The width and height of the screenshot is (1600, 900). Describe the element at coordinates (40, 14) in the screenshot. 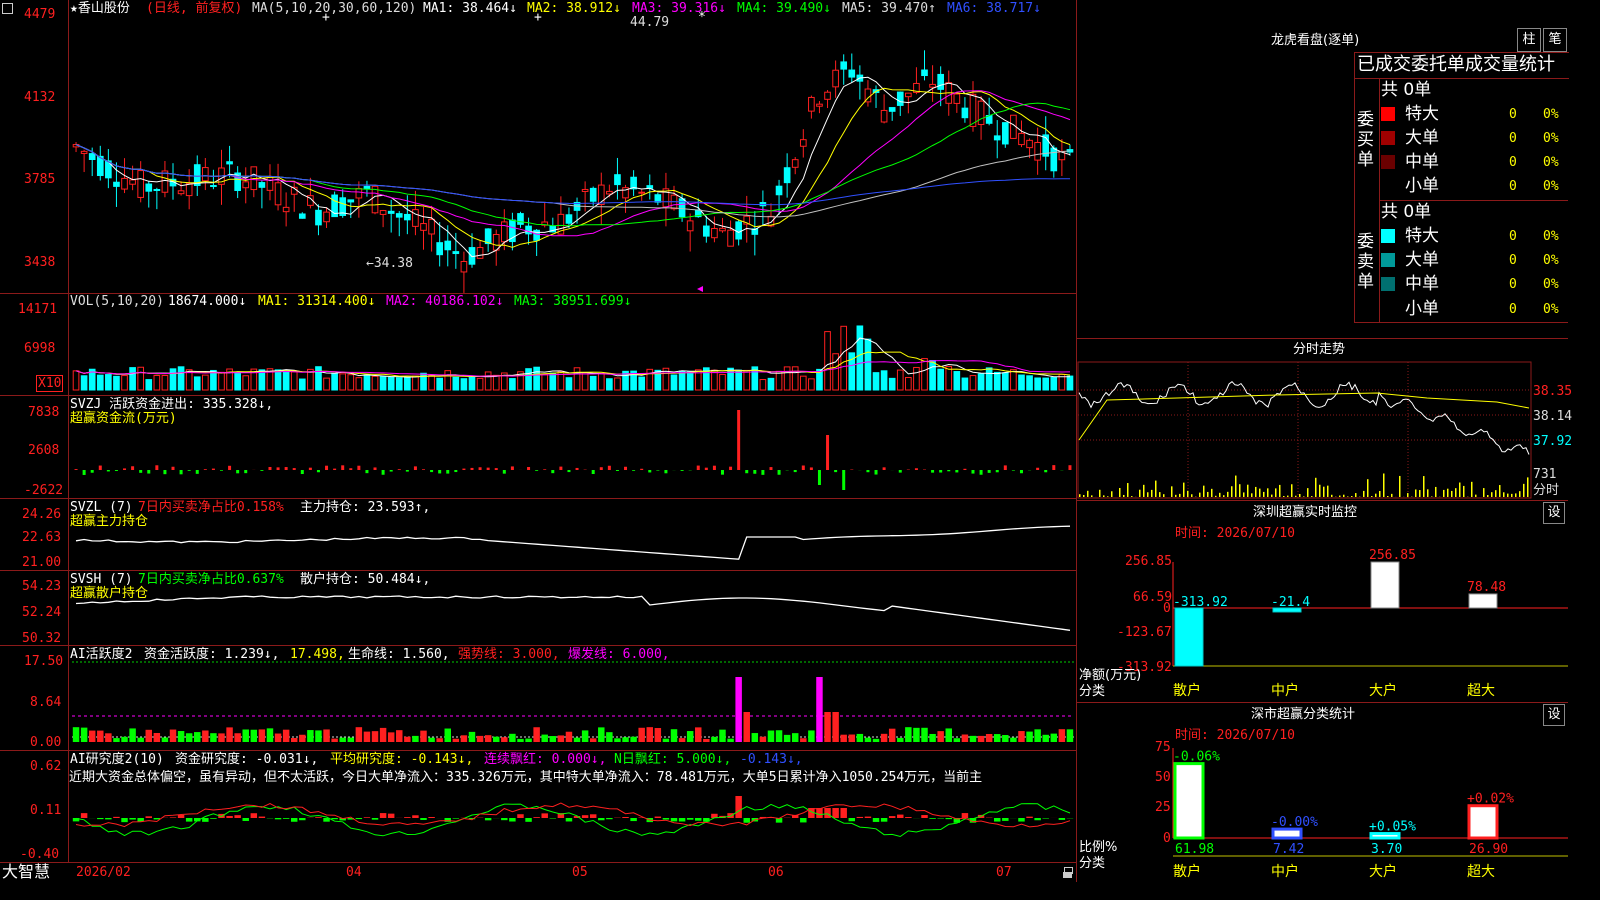

I see `y-tick: 4479` at that location.